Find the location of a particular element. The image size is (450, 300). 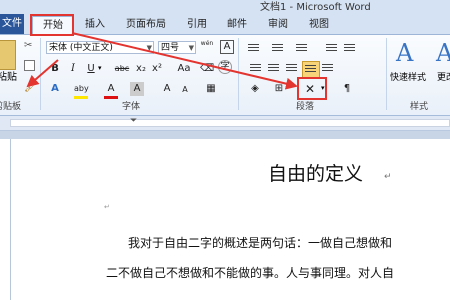

annotation-arrows is located at coordinates (162, 61).